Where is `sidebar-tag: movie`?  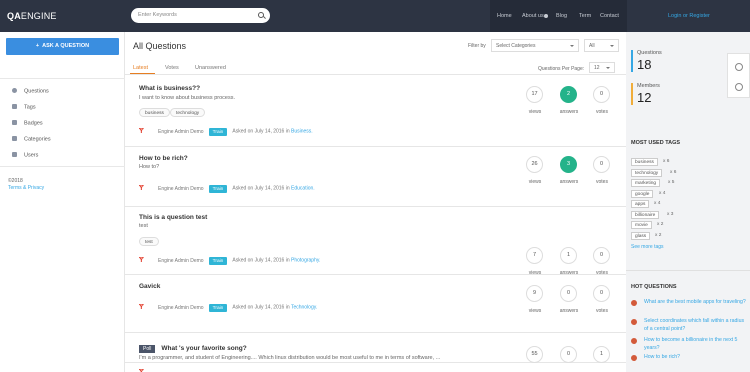
sidebar-tag: movie is located at coordinates (641, 225).